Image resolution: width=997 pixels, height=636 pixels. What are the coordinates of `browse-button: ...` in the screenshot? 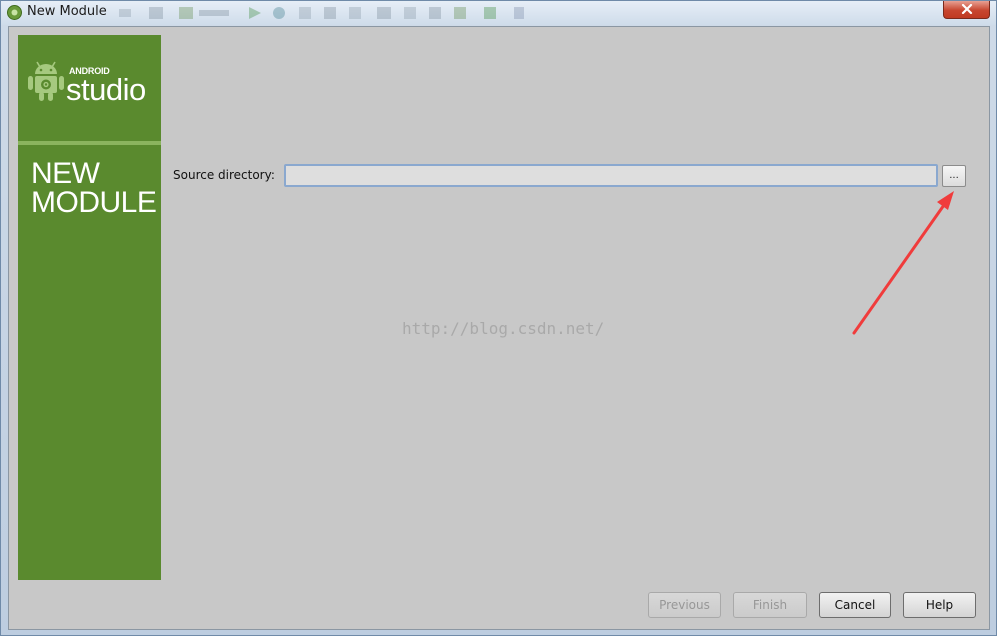 It's located at (954, 176).